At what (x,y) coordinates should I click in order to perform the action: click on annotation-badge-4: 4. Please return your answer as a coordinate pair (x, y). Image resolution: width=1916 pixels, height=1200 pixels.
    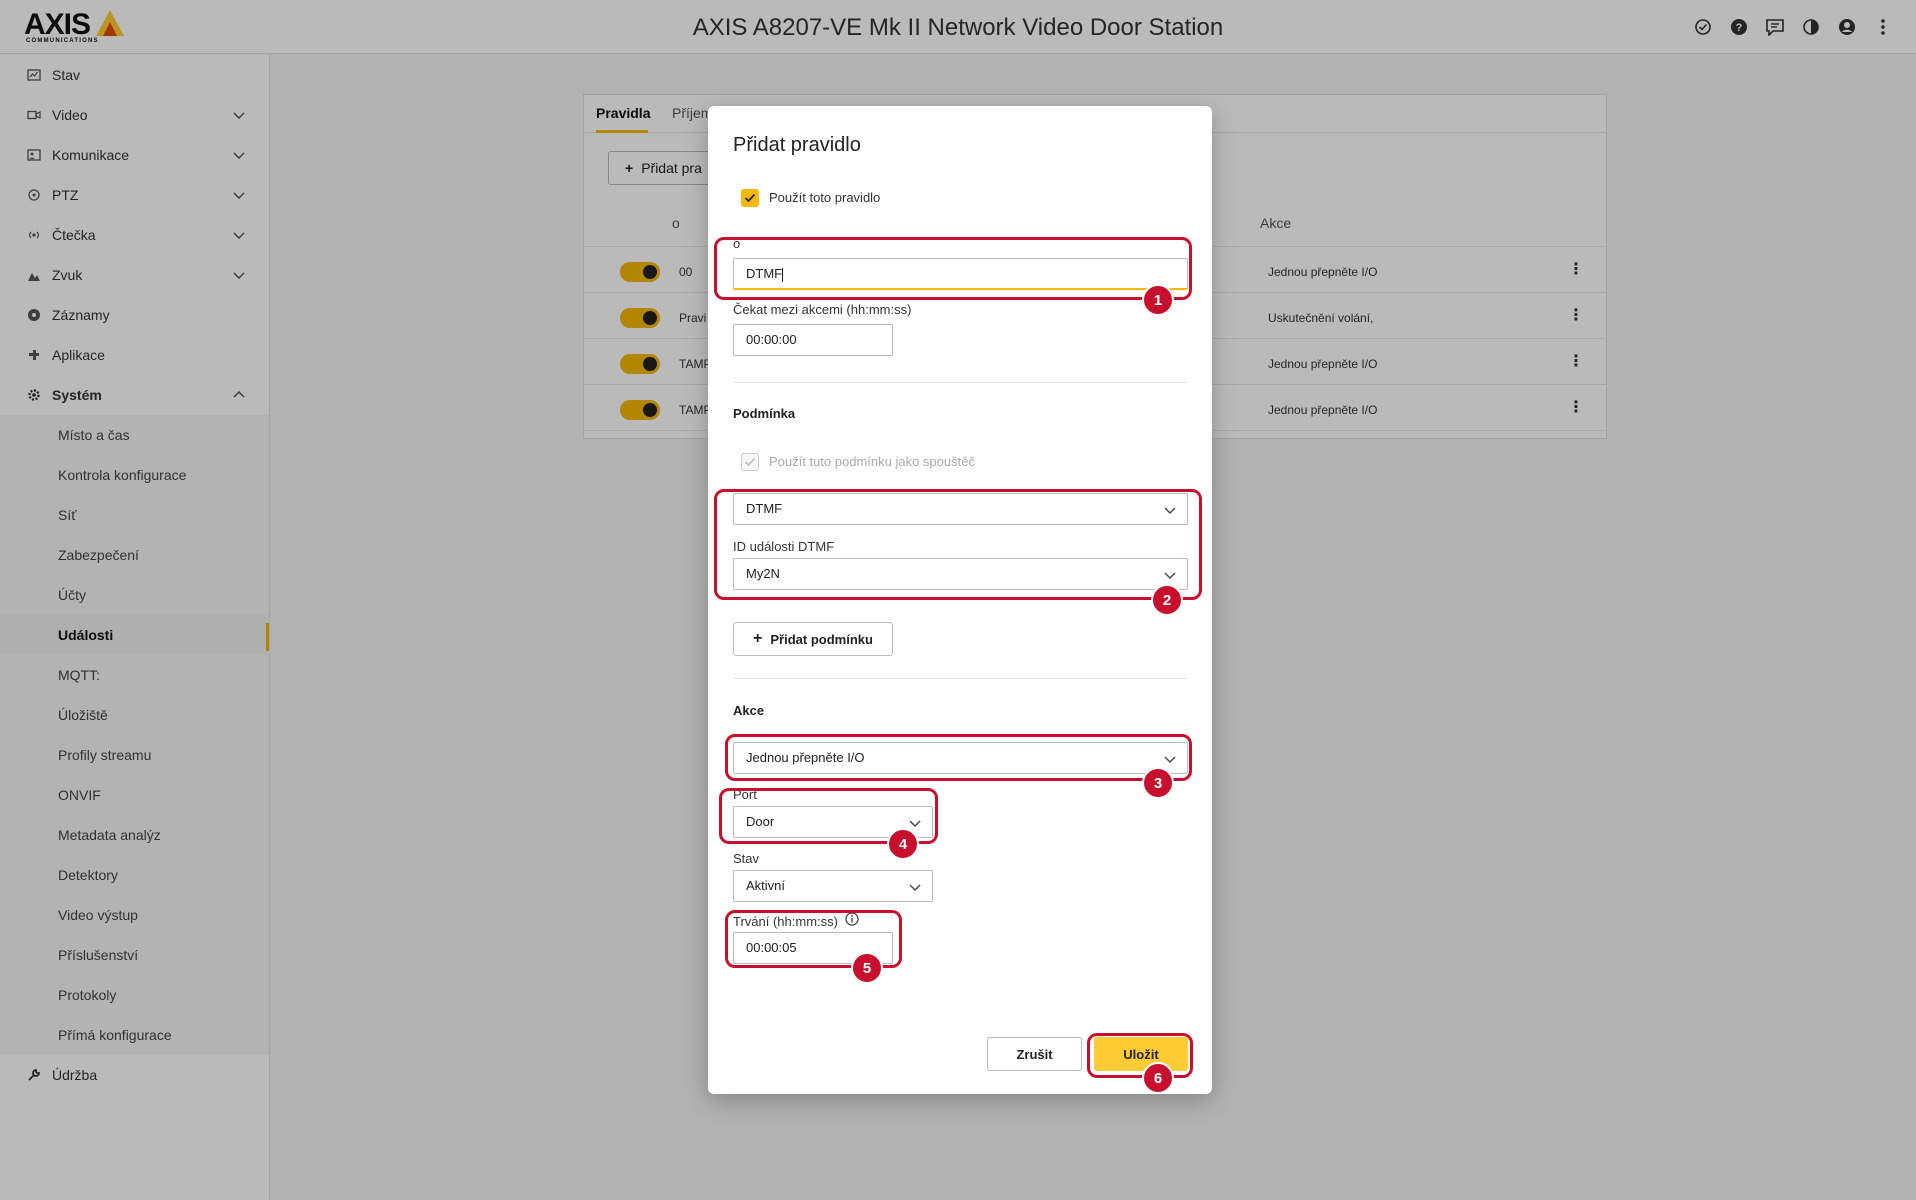
    Looking at the image, I should click on (903, 844).